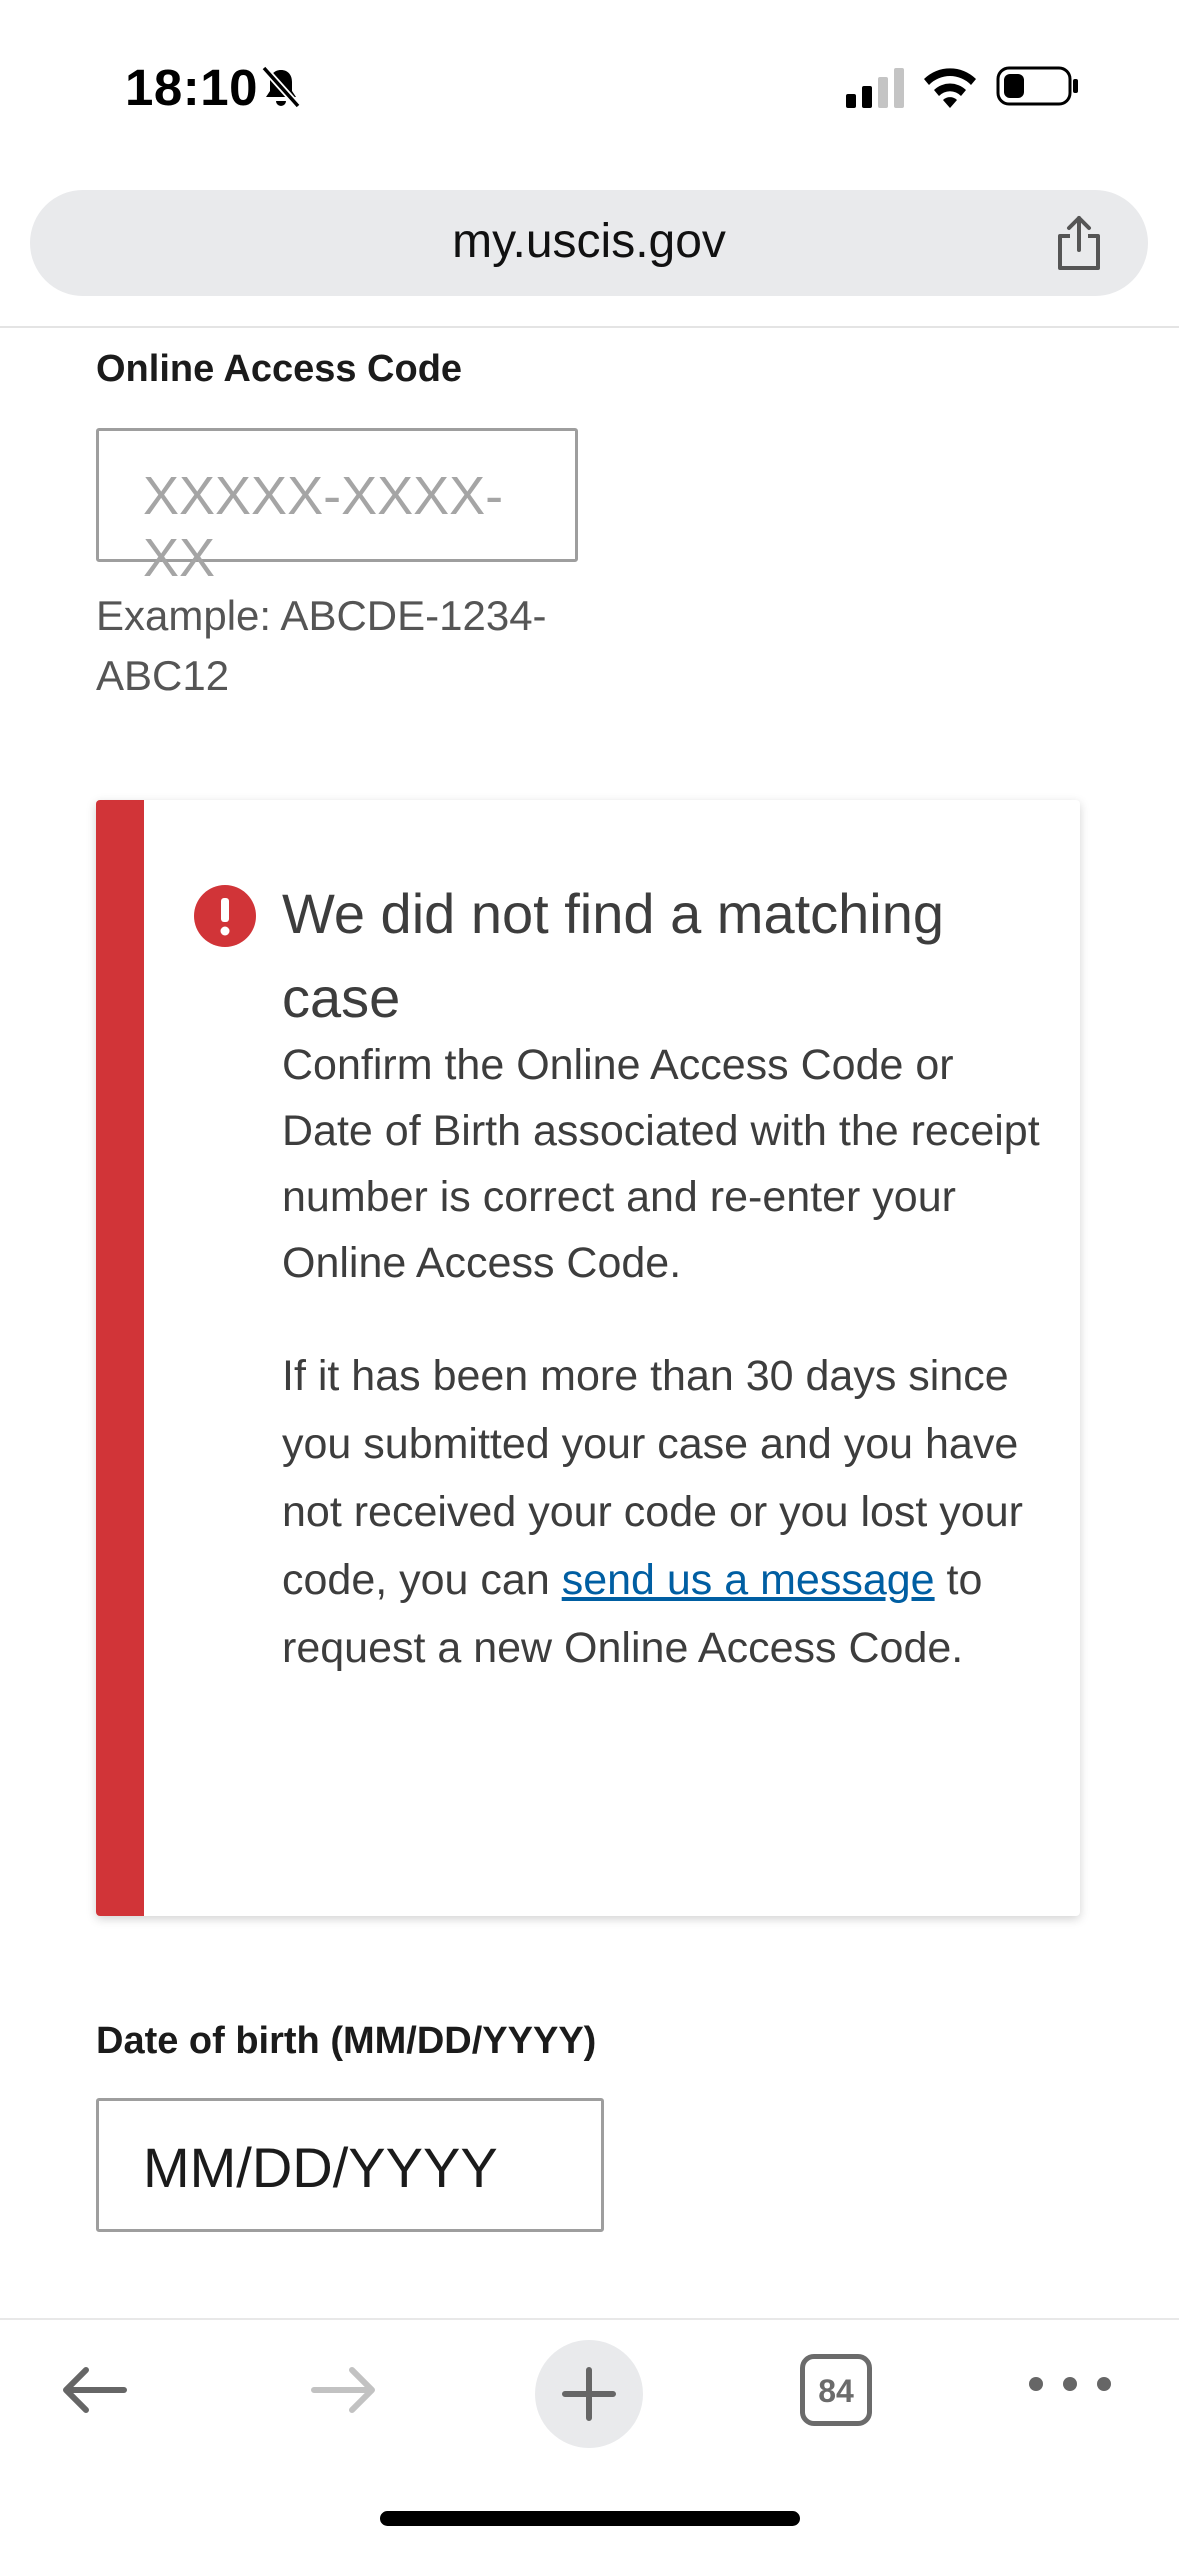 The width and height of the screenshot is (1179, 2556). I want to click on tab-count: 84, so click(836, 2391).